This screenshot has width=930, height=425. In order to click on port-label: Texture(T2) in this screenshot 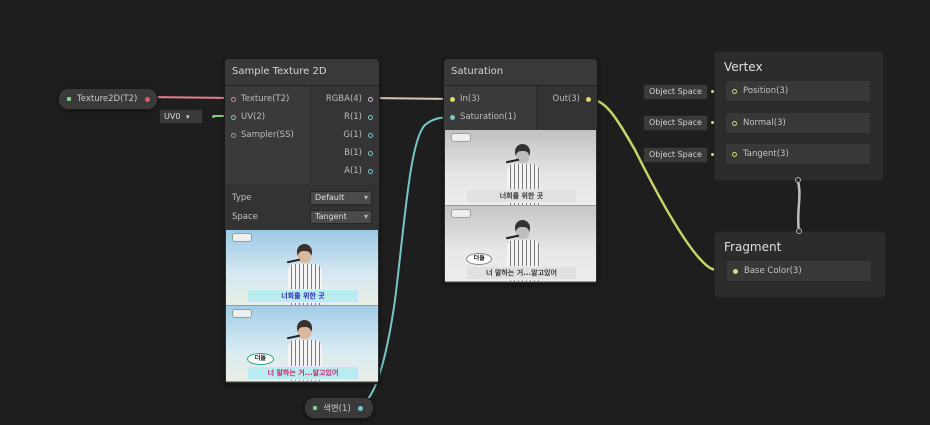, I will do `click(265, 99)`.